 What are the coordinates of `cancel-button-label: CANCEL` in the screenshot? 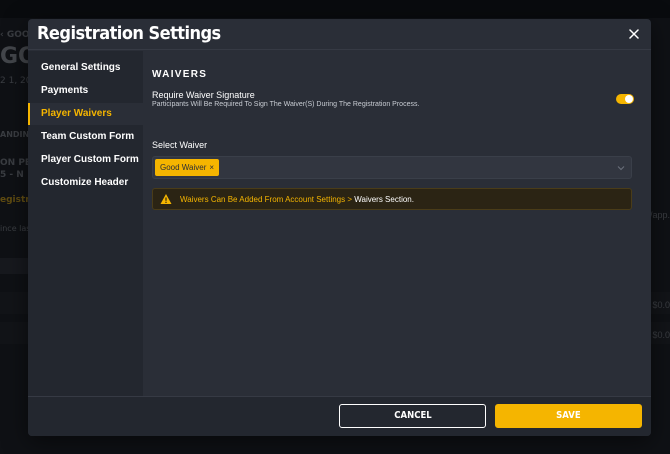 It's located at (412, 415).